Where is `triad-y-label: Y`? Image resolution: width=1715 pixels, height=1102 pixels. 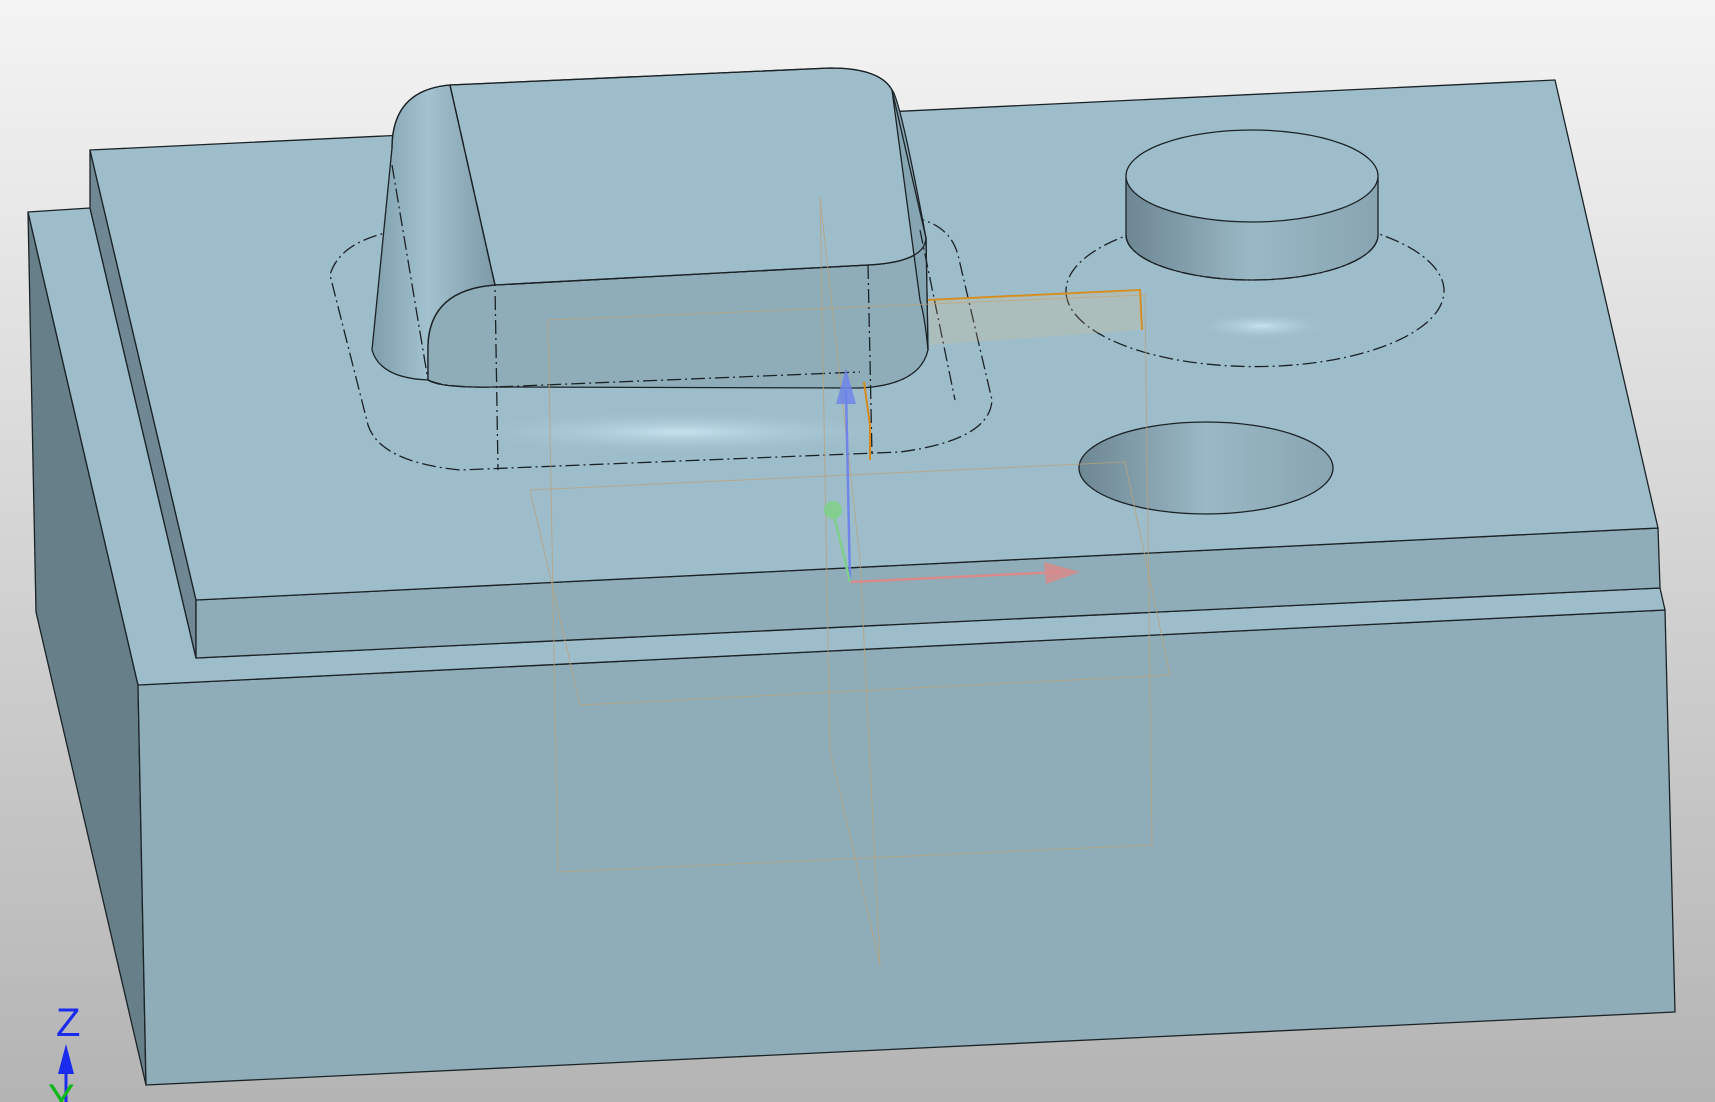 triad-y-label: Y is located at coordinates (61, 1089).